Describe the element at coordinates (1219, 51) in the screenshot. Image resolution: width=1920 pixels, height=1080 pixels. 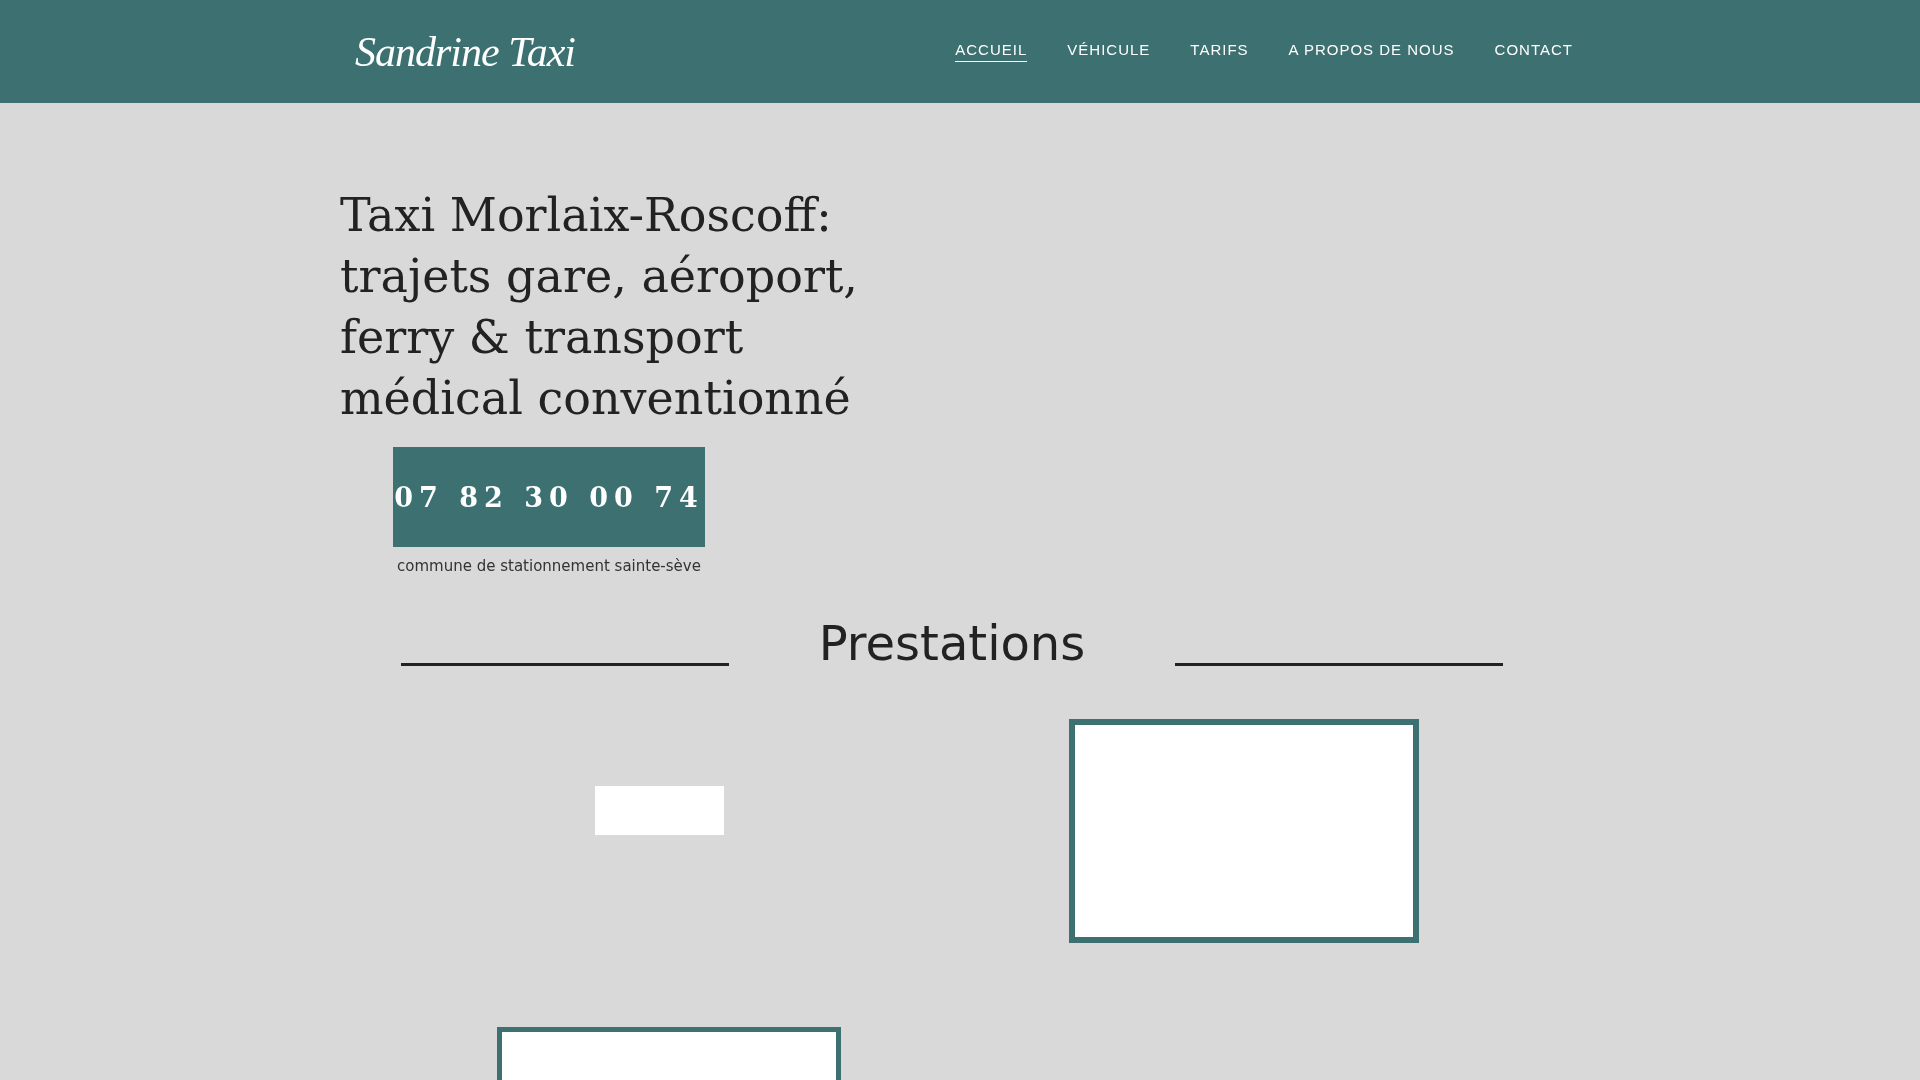
I see `nav-link: TARIFS` at that location.